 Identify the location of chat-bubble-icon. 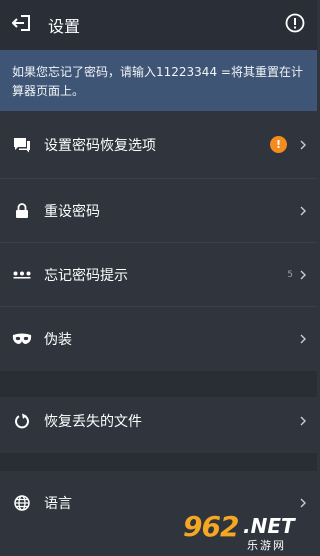
(22, 145).